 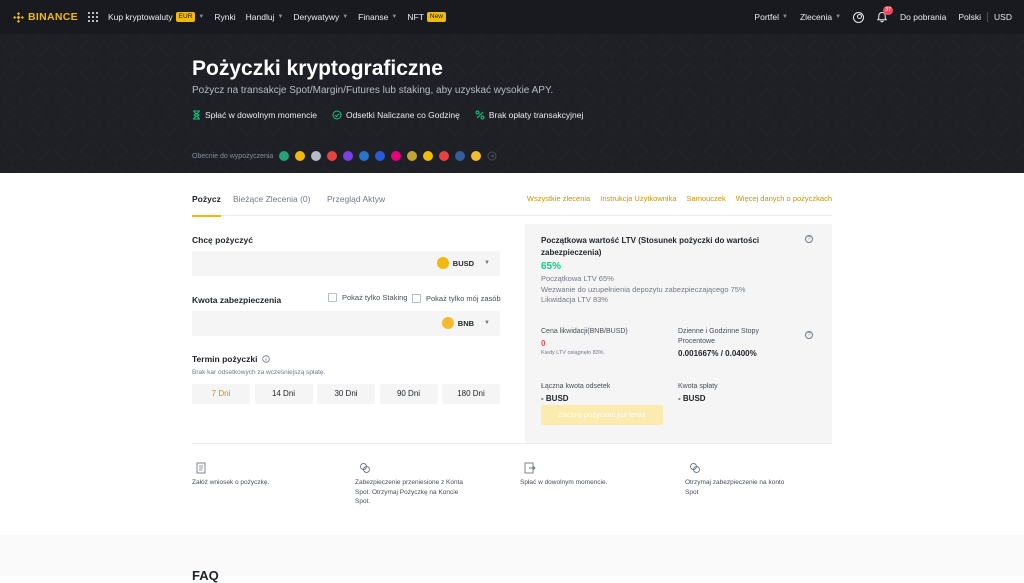 I want to click on nav-finance-label: Finanse, so click(x=373, y=17).